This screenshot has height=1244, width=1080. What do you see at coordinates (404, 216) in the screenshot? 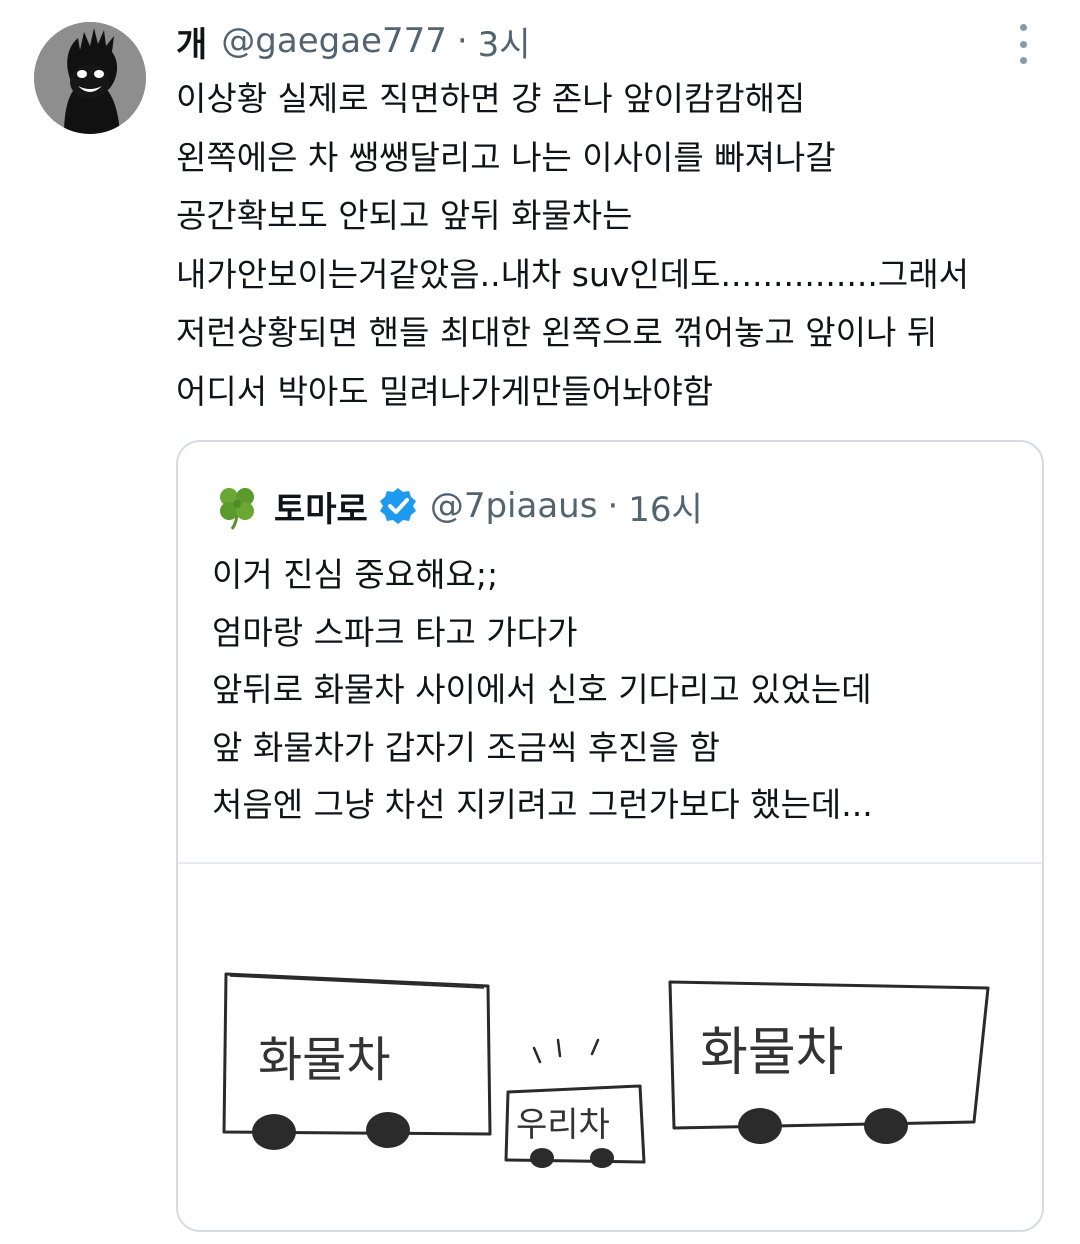
I see `tweet-text-line: 공간확보도 안되고 앞뒤 화물차는` at bounding box center [404, 216].